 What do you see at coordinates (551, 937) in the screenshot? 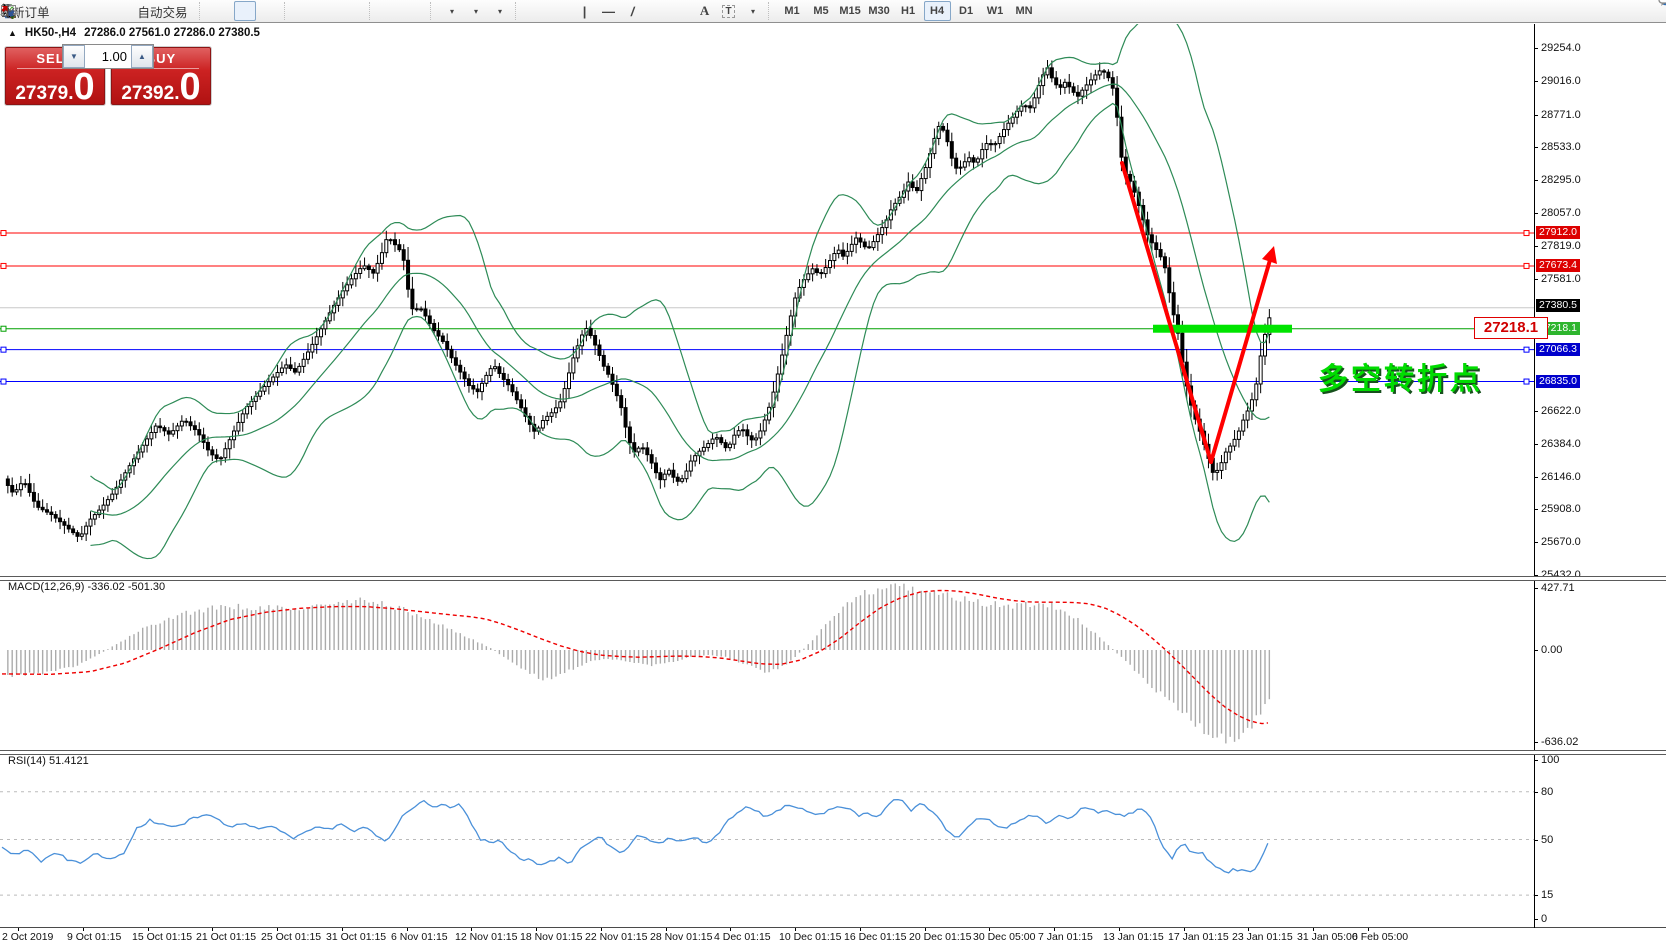
I see `time-axis-label: 18 Nov 01:15` at bounding box center [551, 937].